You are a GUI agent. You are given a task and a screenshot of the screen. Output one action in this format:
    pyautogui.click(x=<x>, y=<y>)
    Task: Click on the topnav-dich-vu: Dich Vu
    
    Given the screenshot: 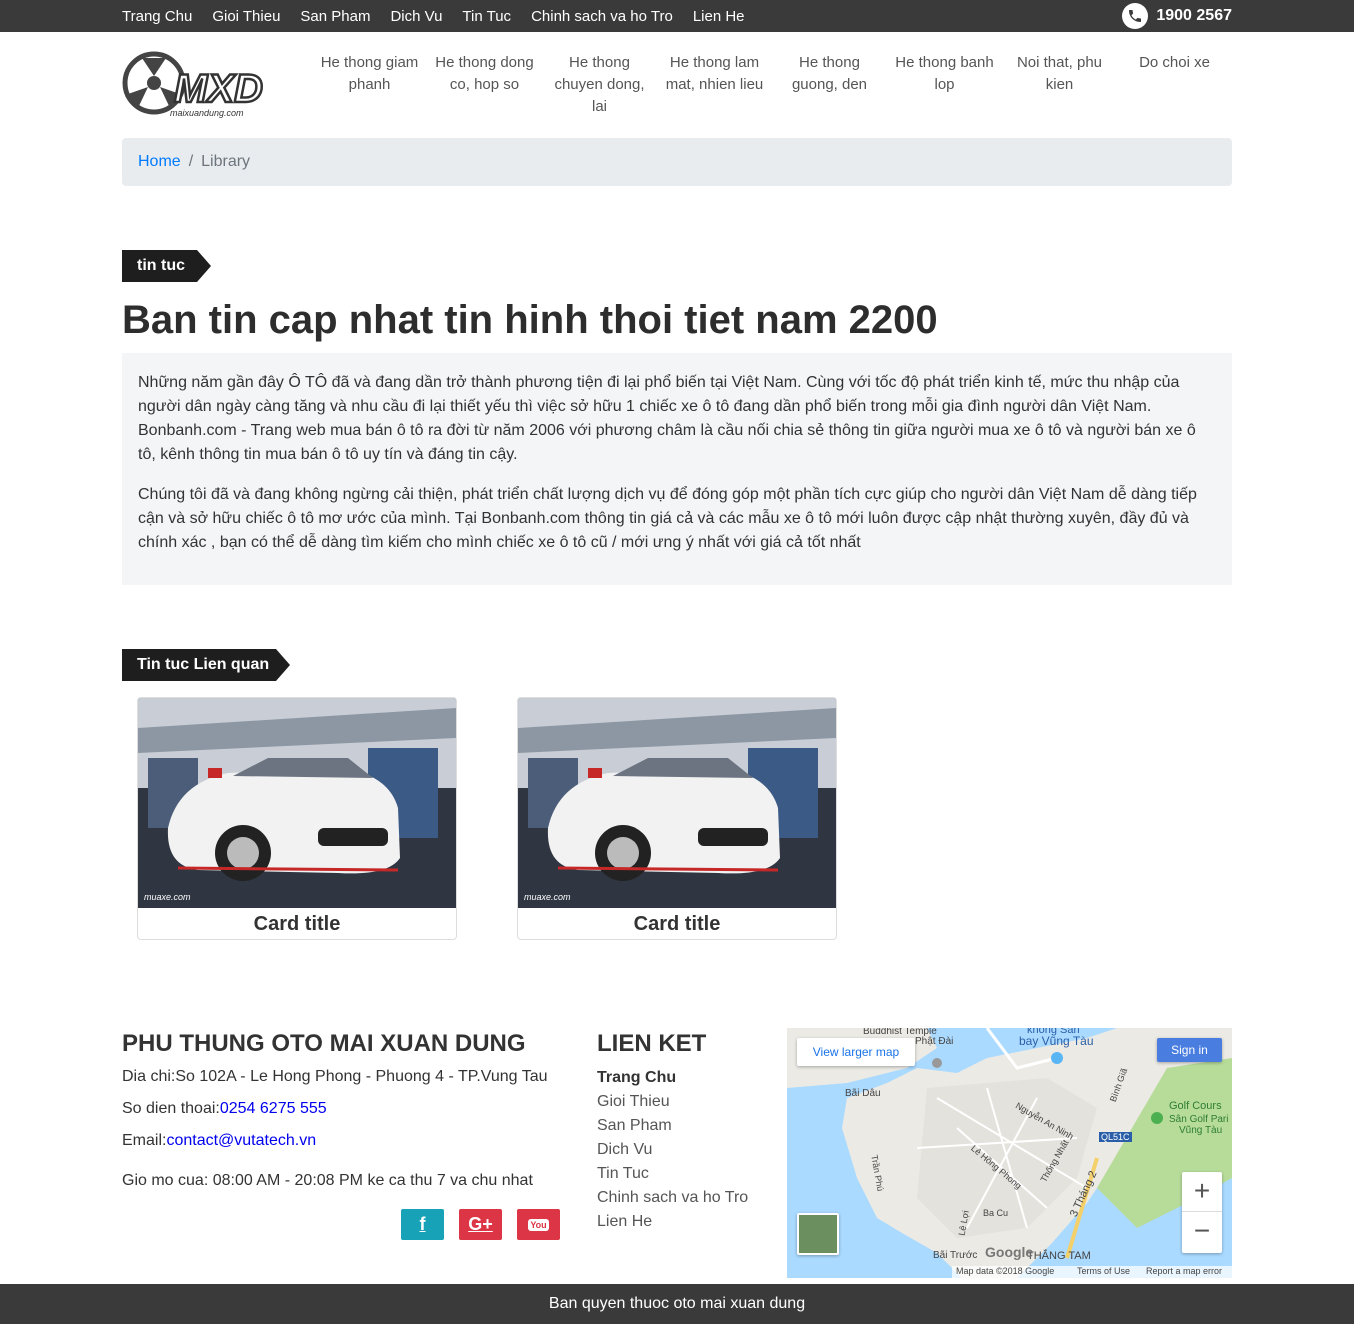 What is the action you would take?
    pyautogui.click(x=416, y=16)
    